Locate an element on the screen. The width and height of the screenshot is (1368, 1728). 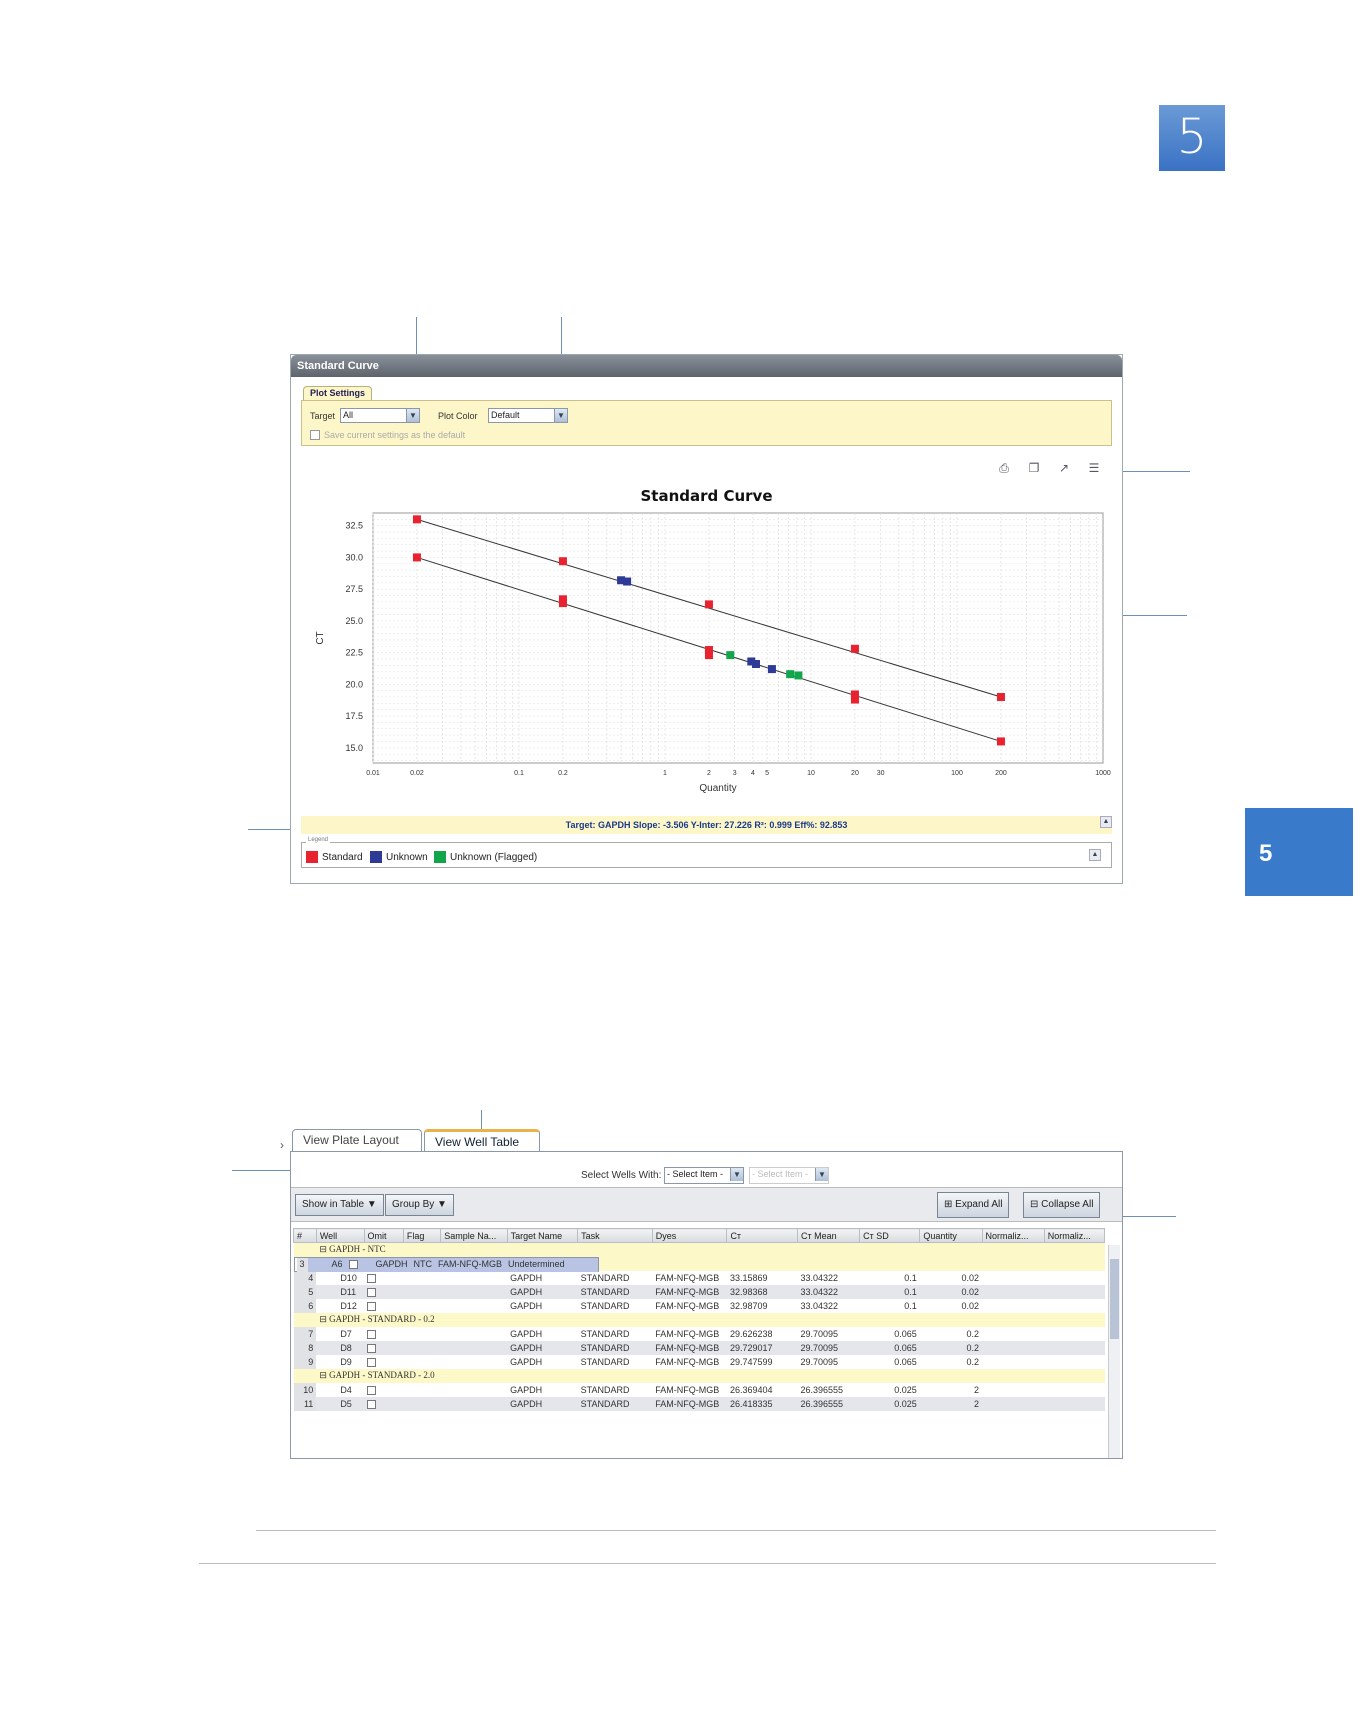
plot-color-select: Default ▼ is located at coordinates (528, 415).